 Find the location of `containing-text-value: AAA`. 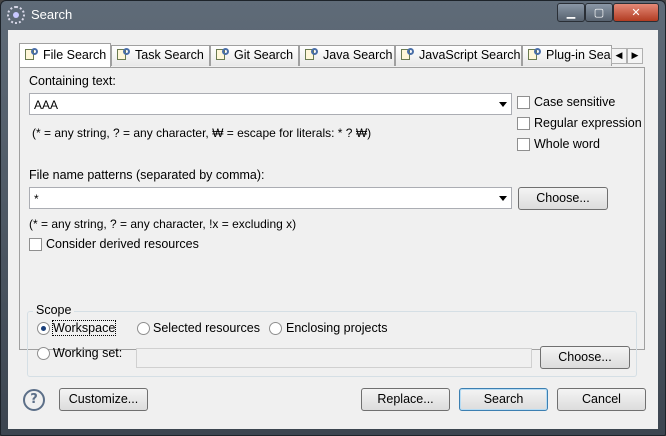

containing-text-value: AAA is located at coordinates (46, 105).